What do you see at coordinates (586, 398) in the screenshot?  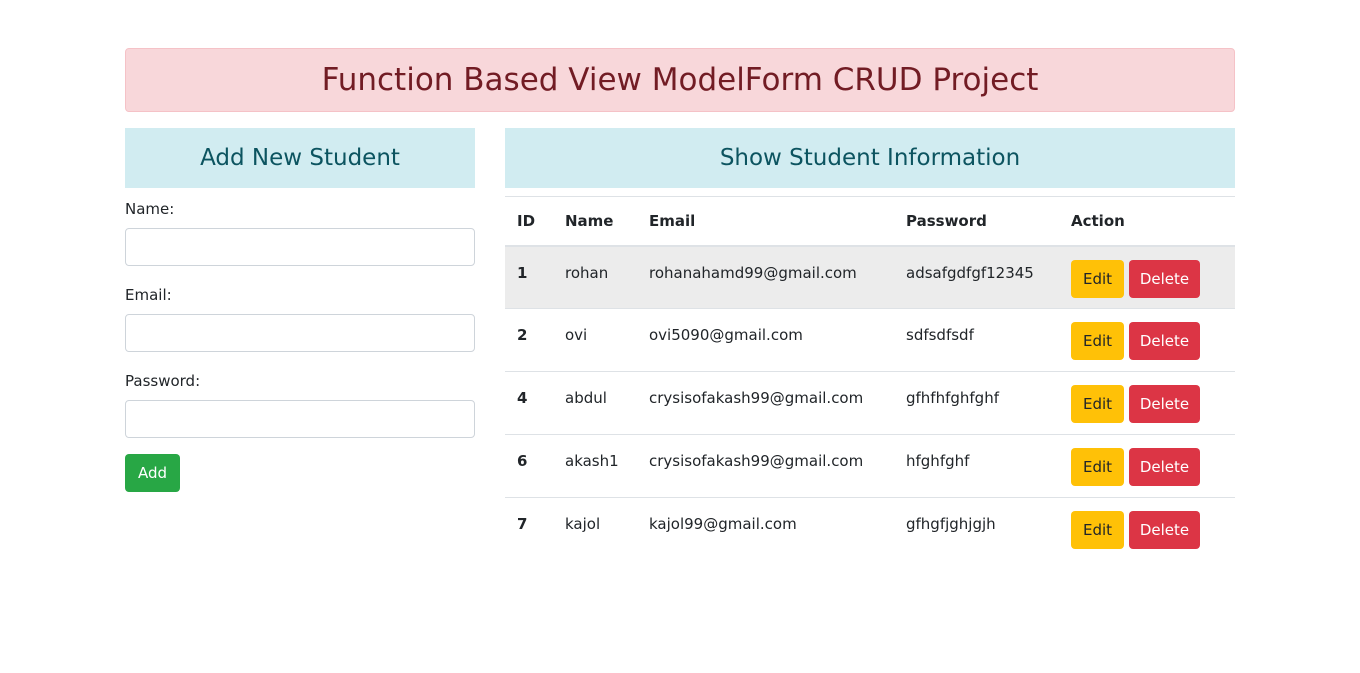 I see `row-name: abdul` at bounding box center [586, 398].